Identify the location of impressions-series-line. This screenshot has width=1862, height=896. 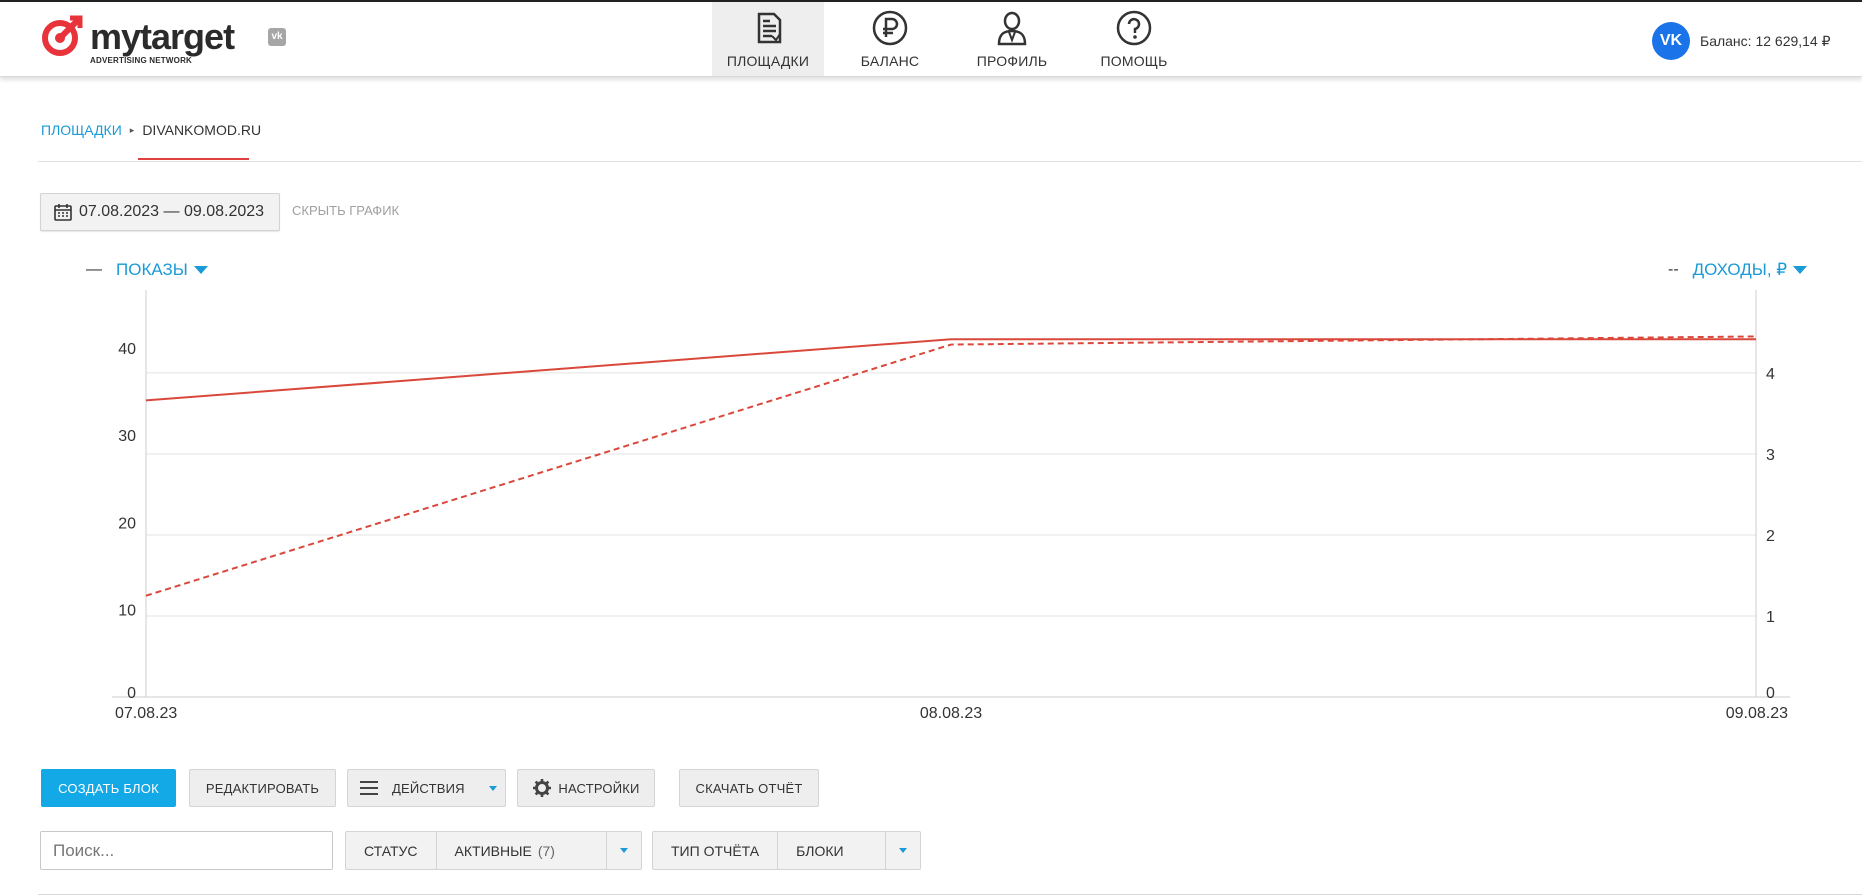
(950, 370).